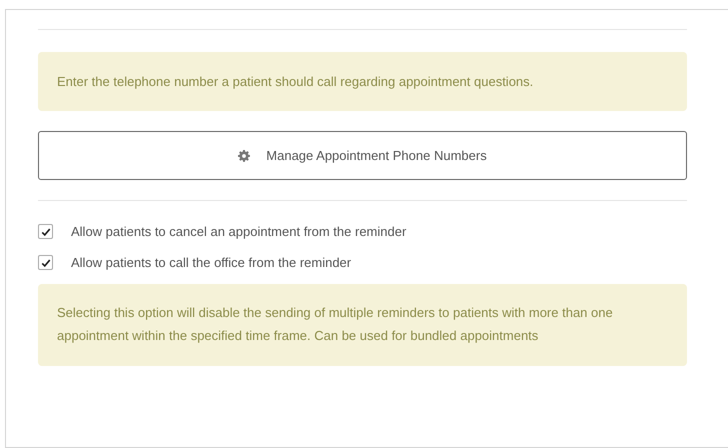 The image size is (728, 448). Describe the element at coordinates (211, 262) in the screenshot. I see `checkbox-label: Allow patients to call the office from the reminder` at that location.